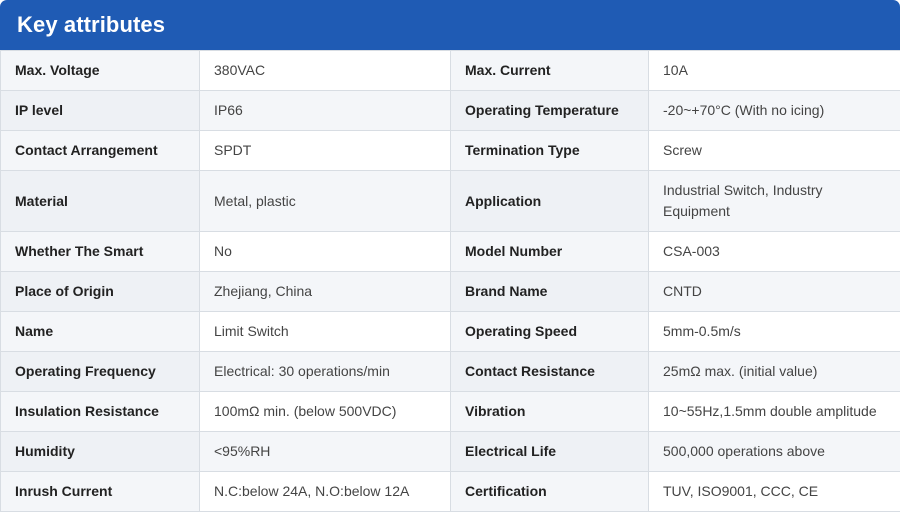  What do you see at coordinates (100, 411) in the screenshot?
I see `attribute-name: Insulation Resistance` at bounding box center [100, 411].